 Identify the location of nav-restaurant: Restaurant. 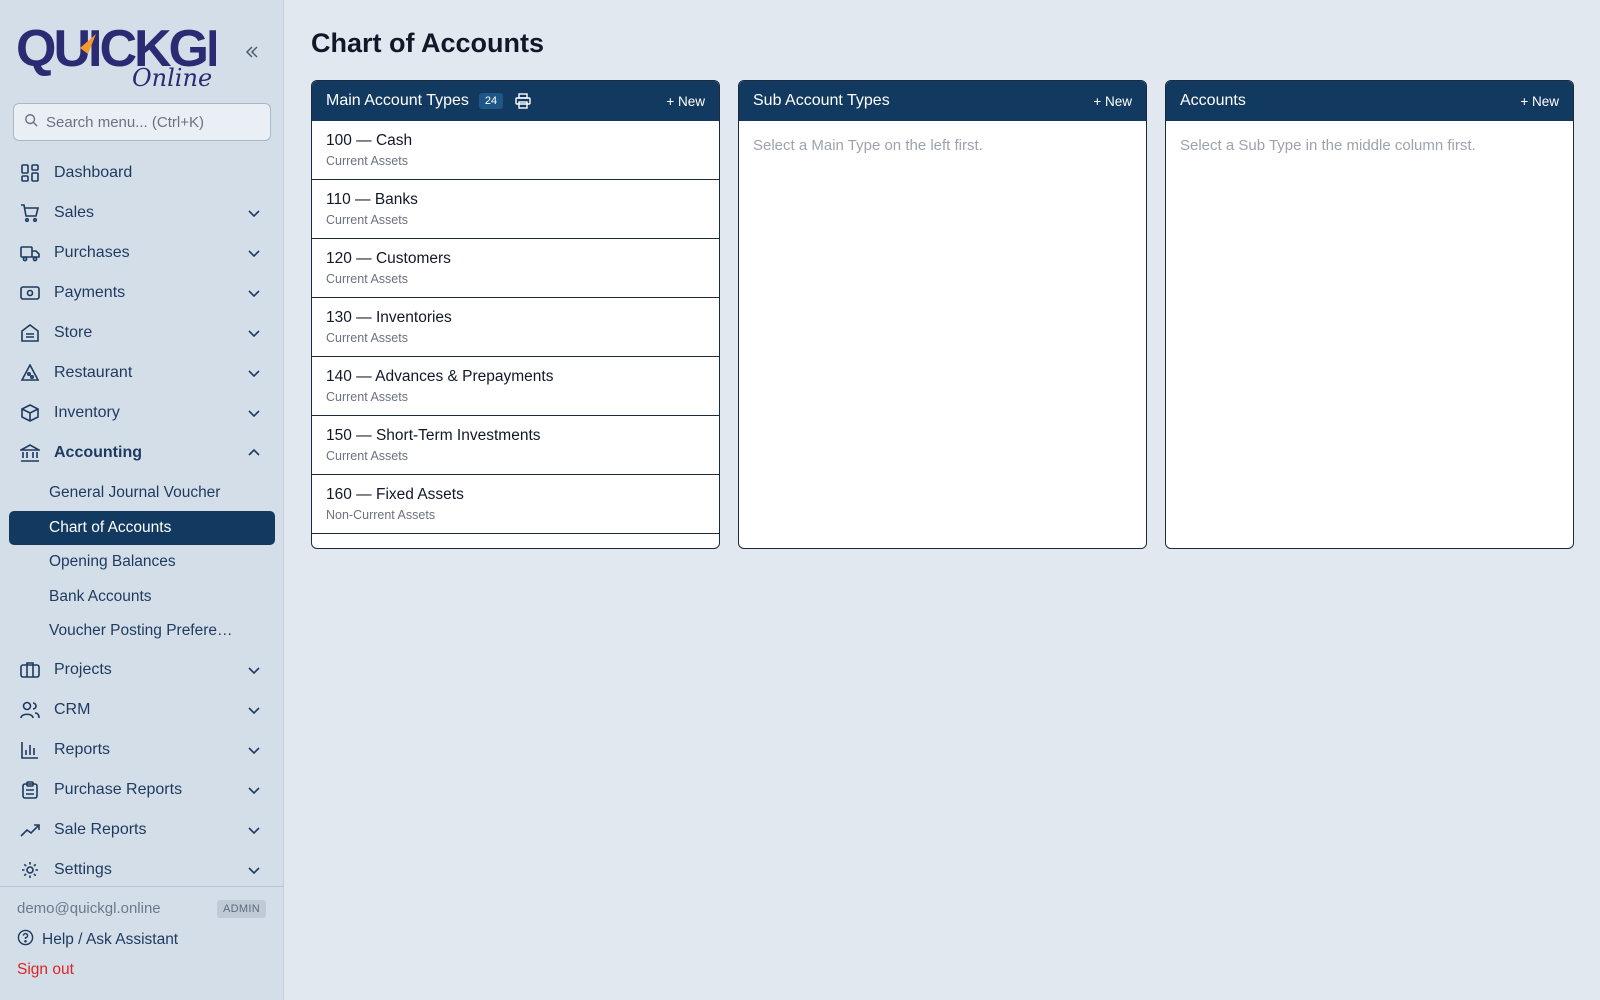
(142, 373).